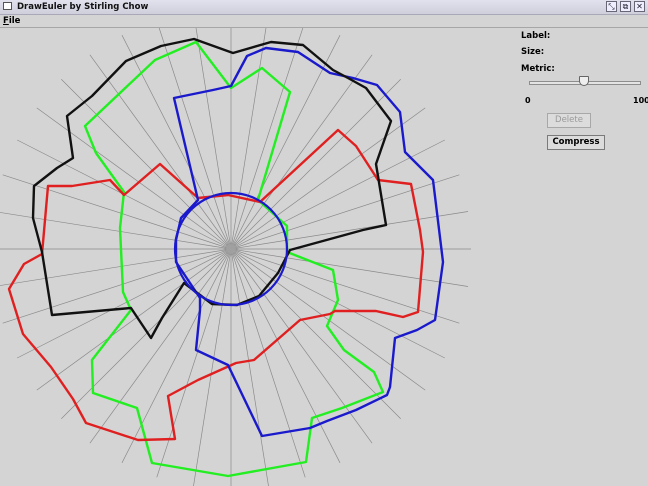 The height and width of the screenshot is (486, 648). What do you see at coordinates (569, 120) in the screenshot?
I see `delete-button: Delete` at bounding box center [569, 120].